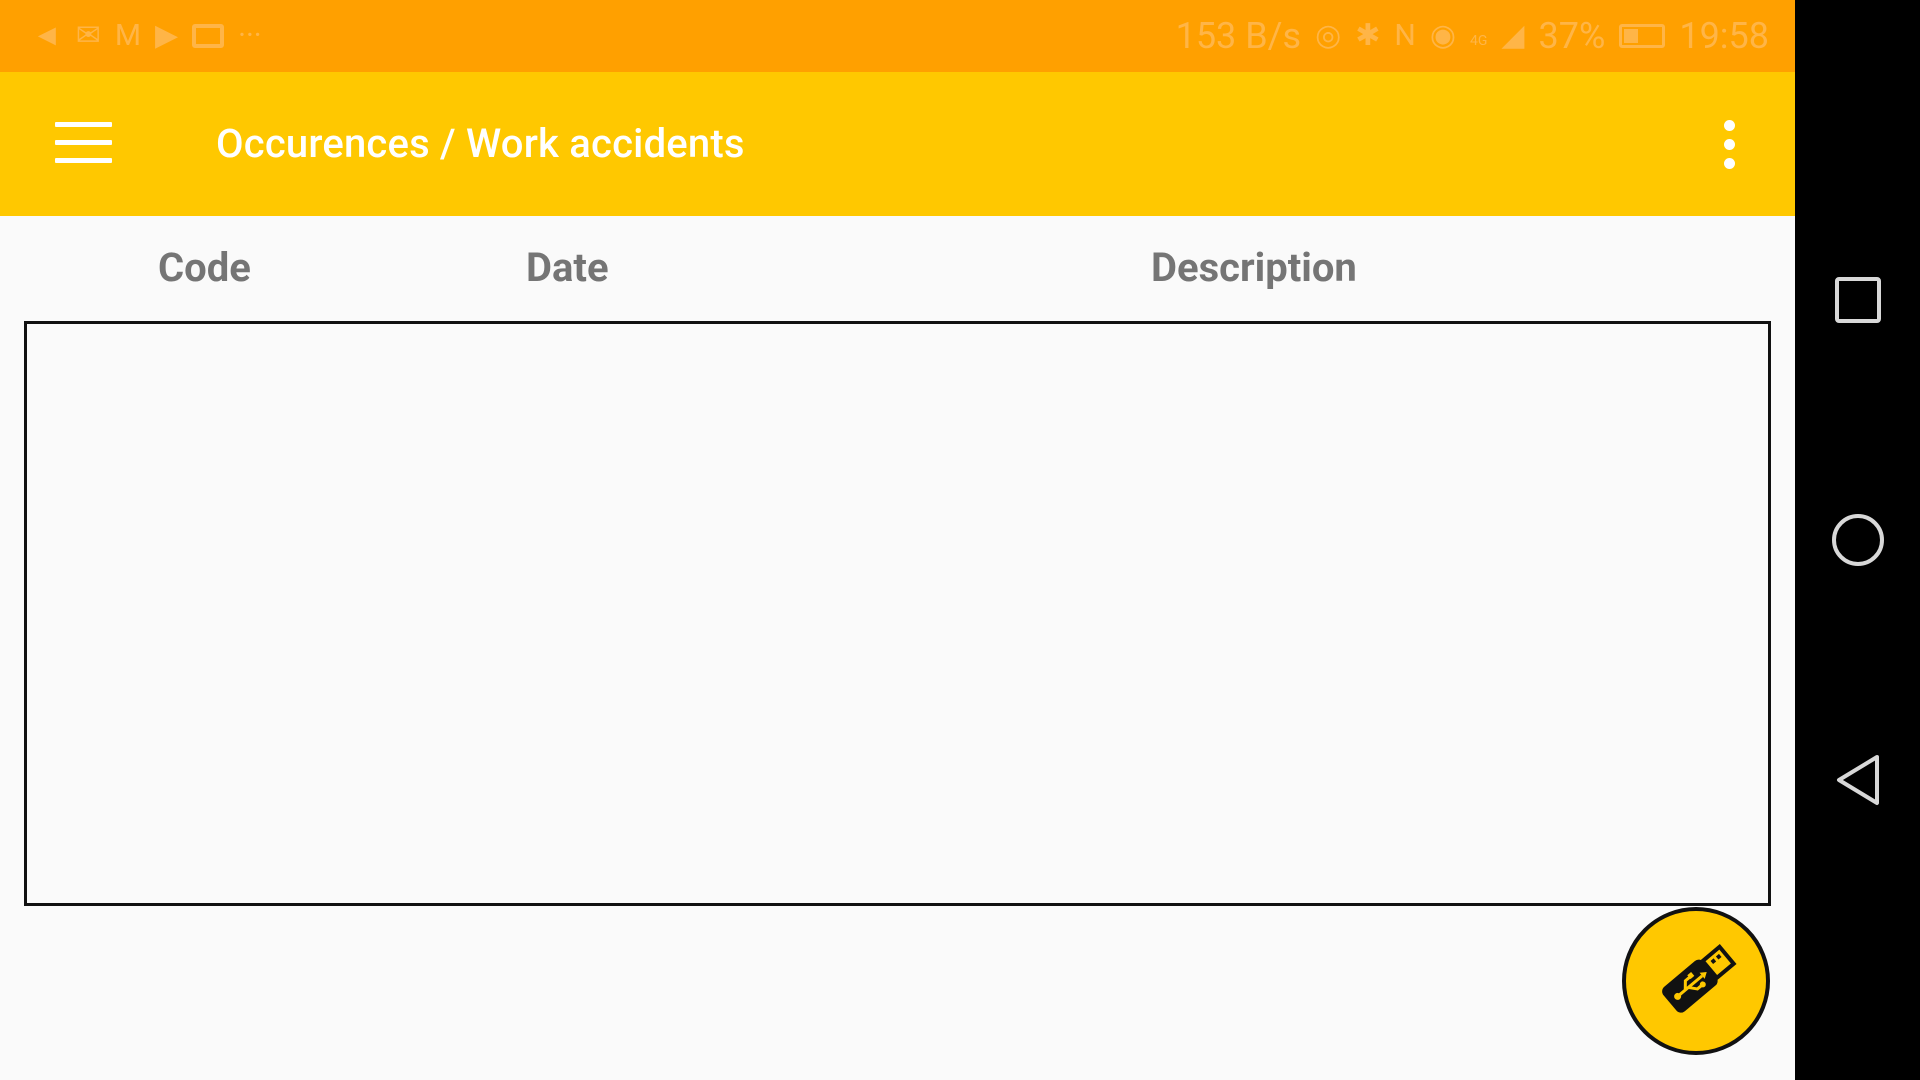  What do you see at coordinates (1238, 36) in the screenshot?
I see `network-speed: 153 B/s` at bounding box center [1238, 36].